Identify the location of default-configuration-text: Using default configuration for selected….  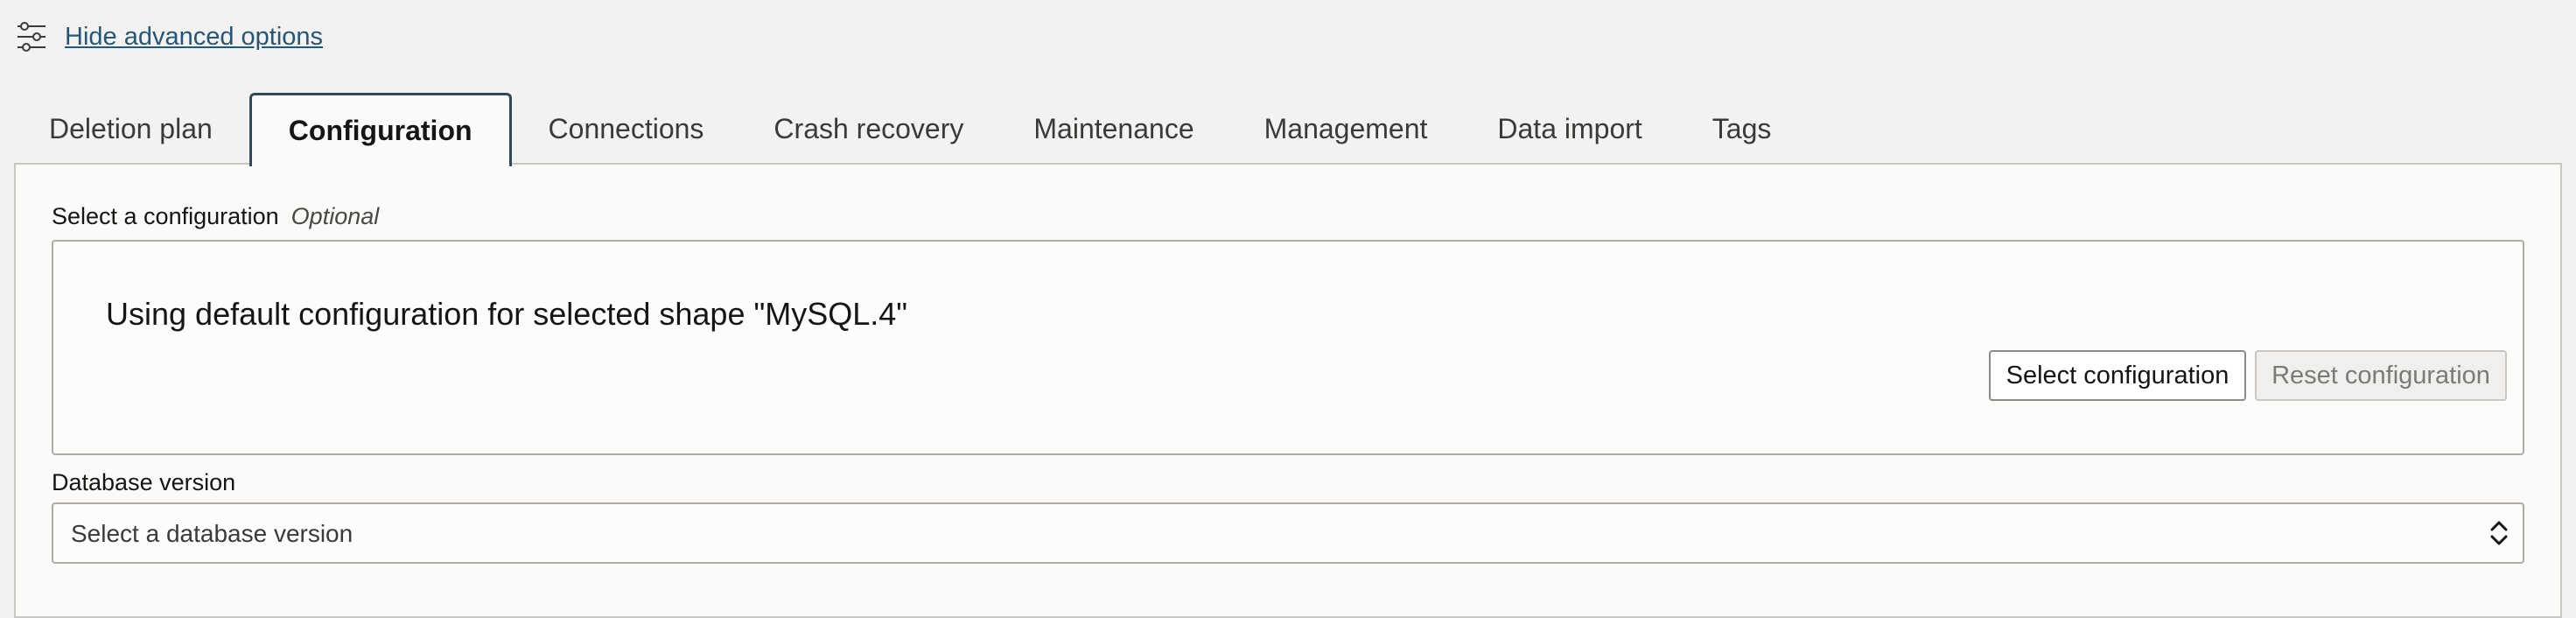
(507, 314).